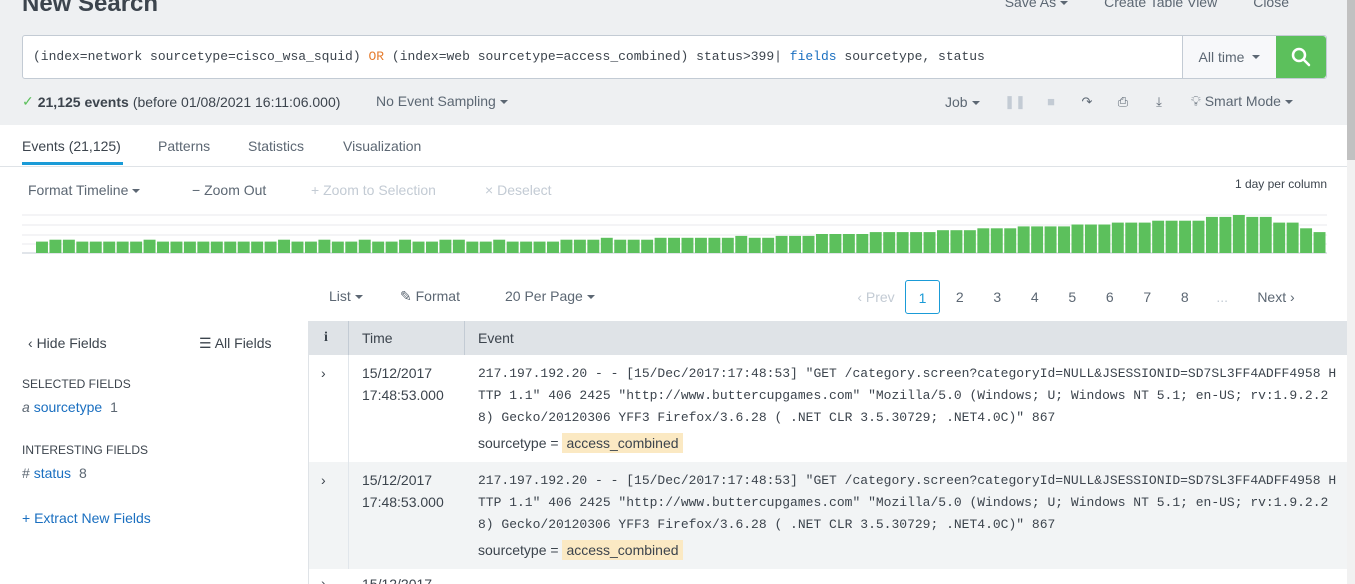 The height and width of the screenshot is (584, 1355). I want to click on zoom-to-selection-button: + Zoom to Selection, so click(373, 190).